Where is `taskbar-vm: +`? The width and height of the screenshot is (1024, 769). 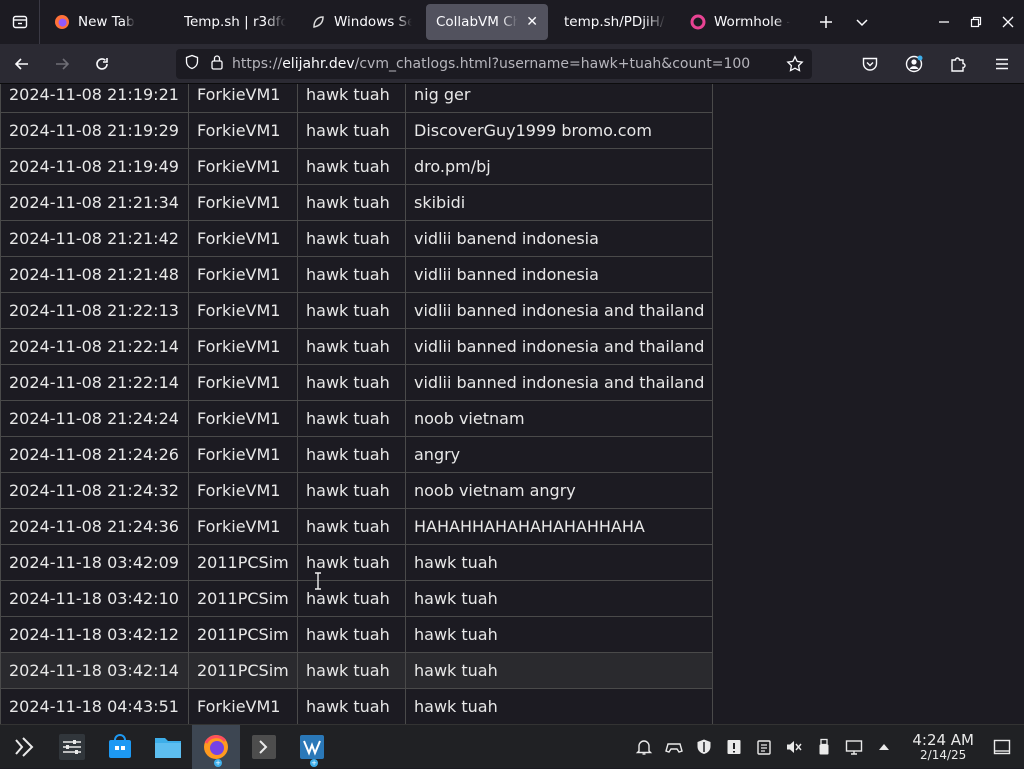 taskbar-vm: + is located at coordinates (312, 747).